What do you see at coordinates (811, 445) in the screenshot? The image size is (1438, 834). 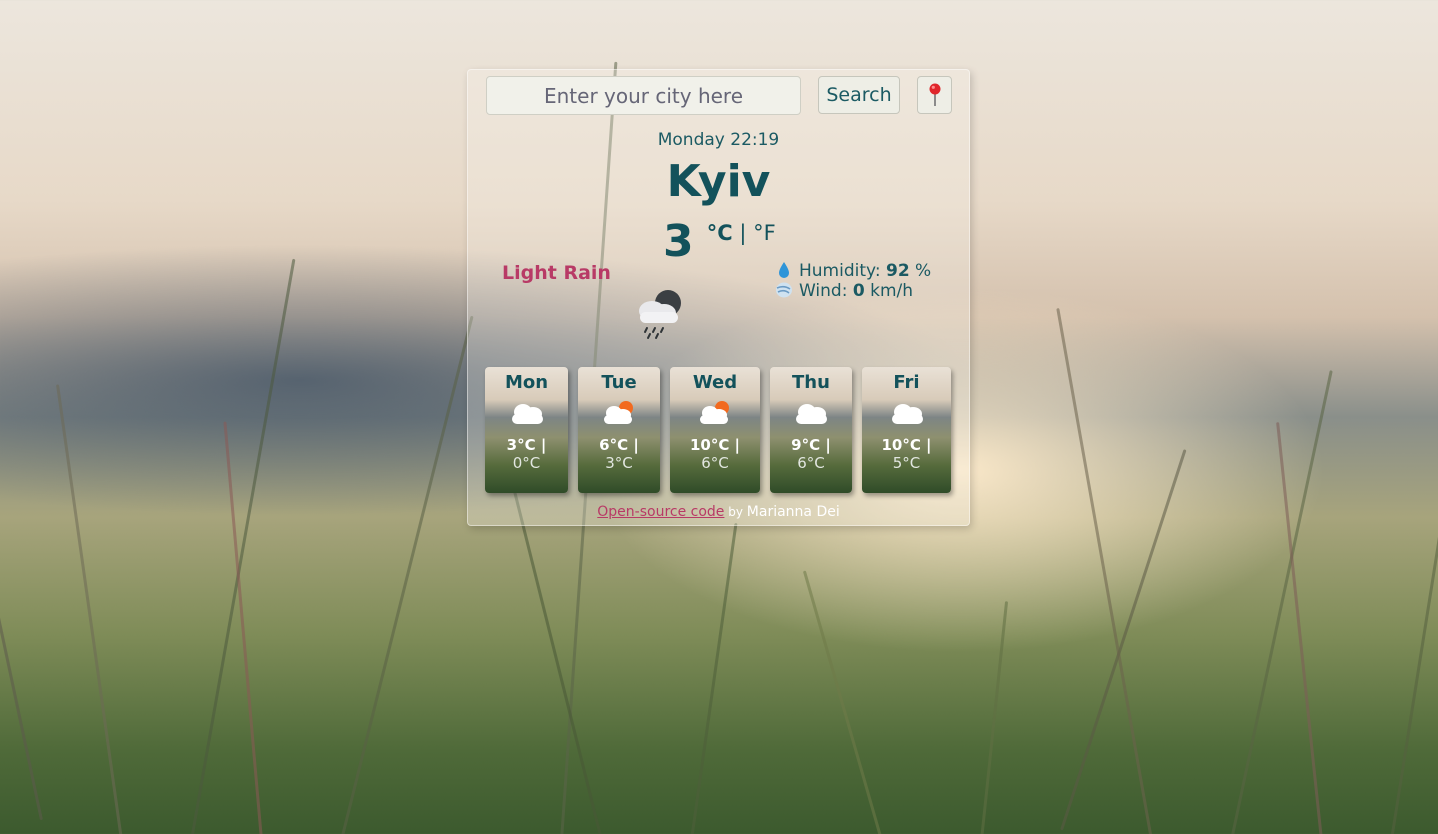 I see `forecast-max-temp: 9°C |` at bounding box center [811, 445].